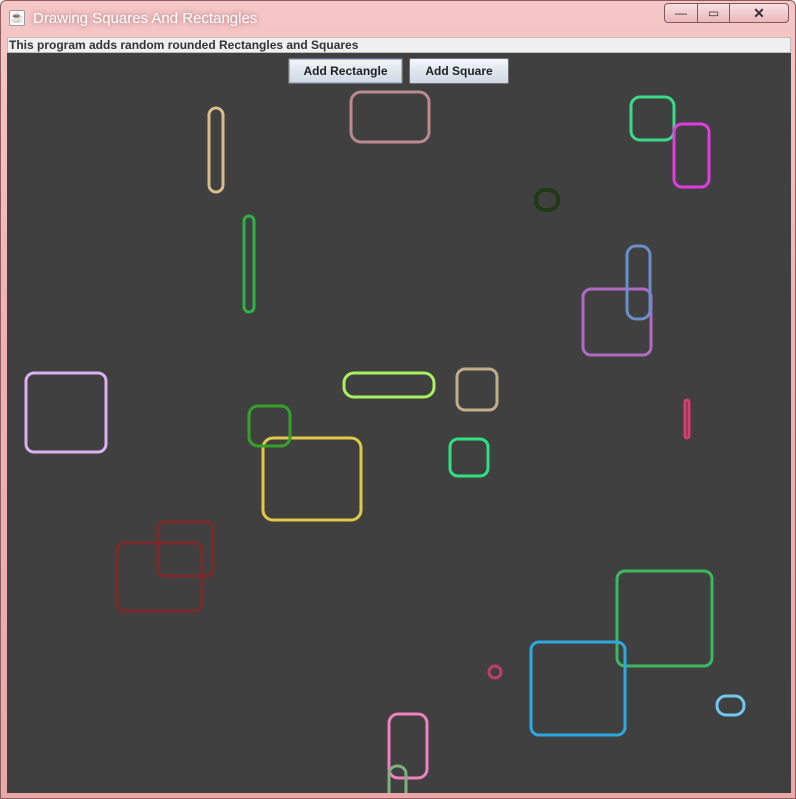 The width and height of the screenshot is (796, 799). I want to click on close-button: ✕, so click(759, 13).